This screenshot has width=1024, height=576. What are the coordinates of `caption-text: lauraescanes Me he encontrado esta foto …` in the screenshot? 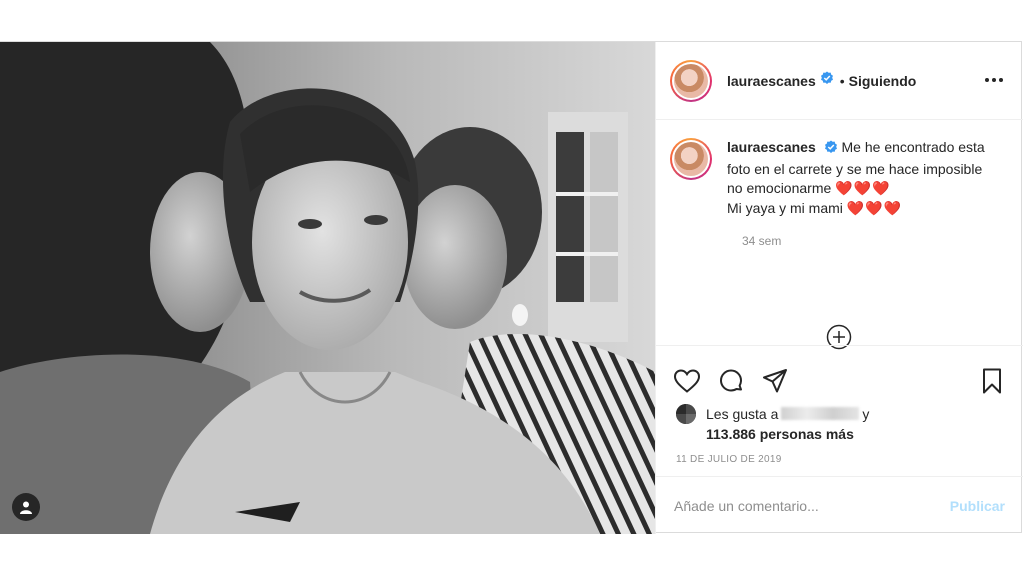 It's located at (862, 178).